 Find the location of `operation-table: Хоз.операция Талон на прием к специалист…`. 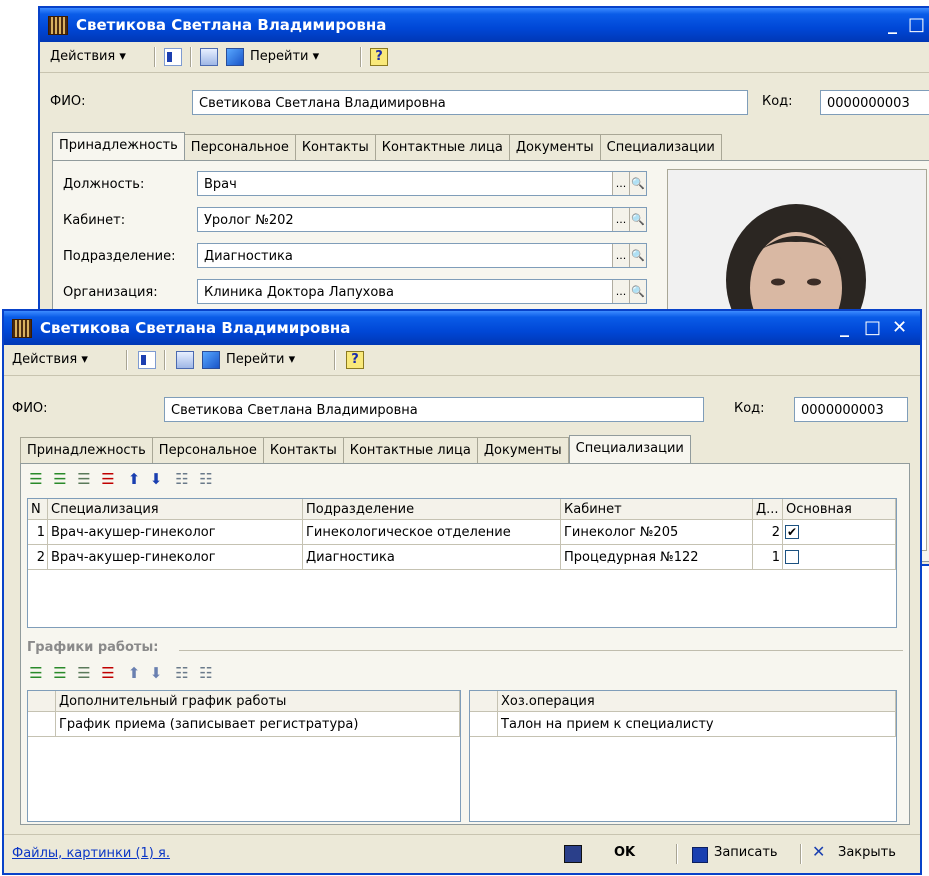

operation-table: Хоз.операция Талон на прием к специалист… is located at coordinates (683, 756).